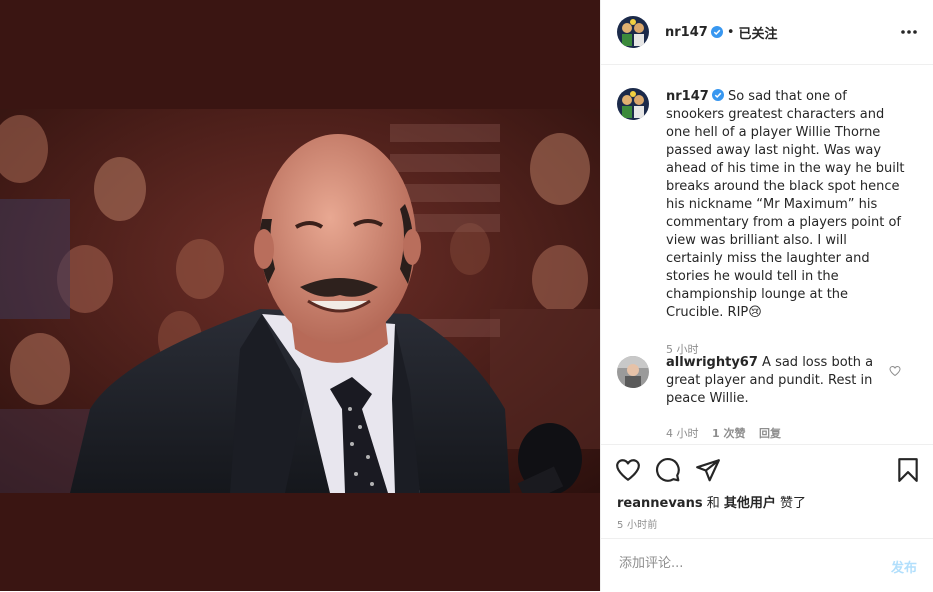 Image resolution: width=933 pixels, height=592 pixels. What do you see at coordinates (712, 362) in the screenshot?
I see `commenter-username: allwrighty67` at bounding box center [712, 362].